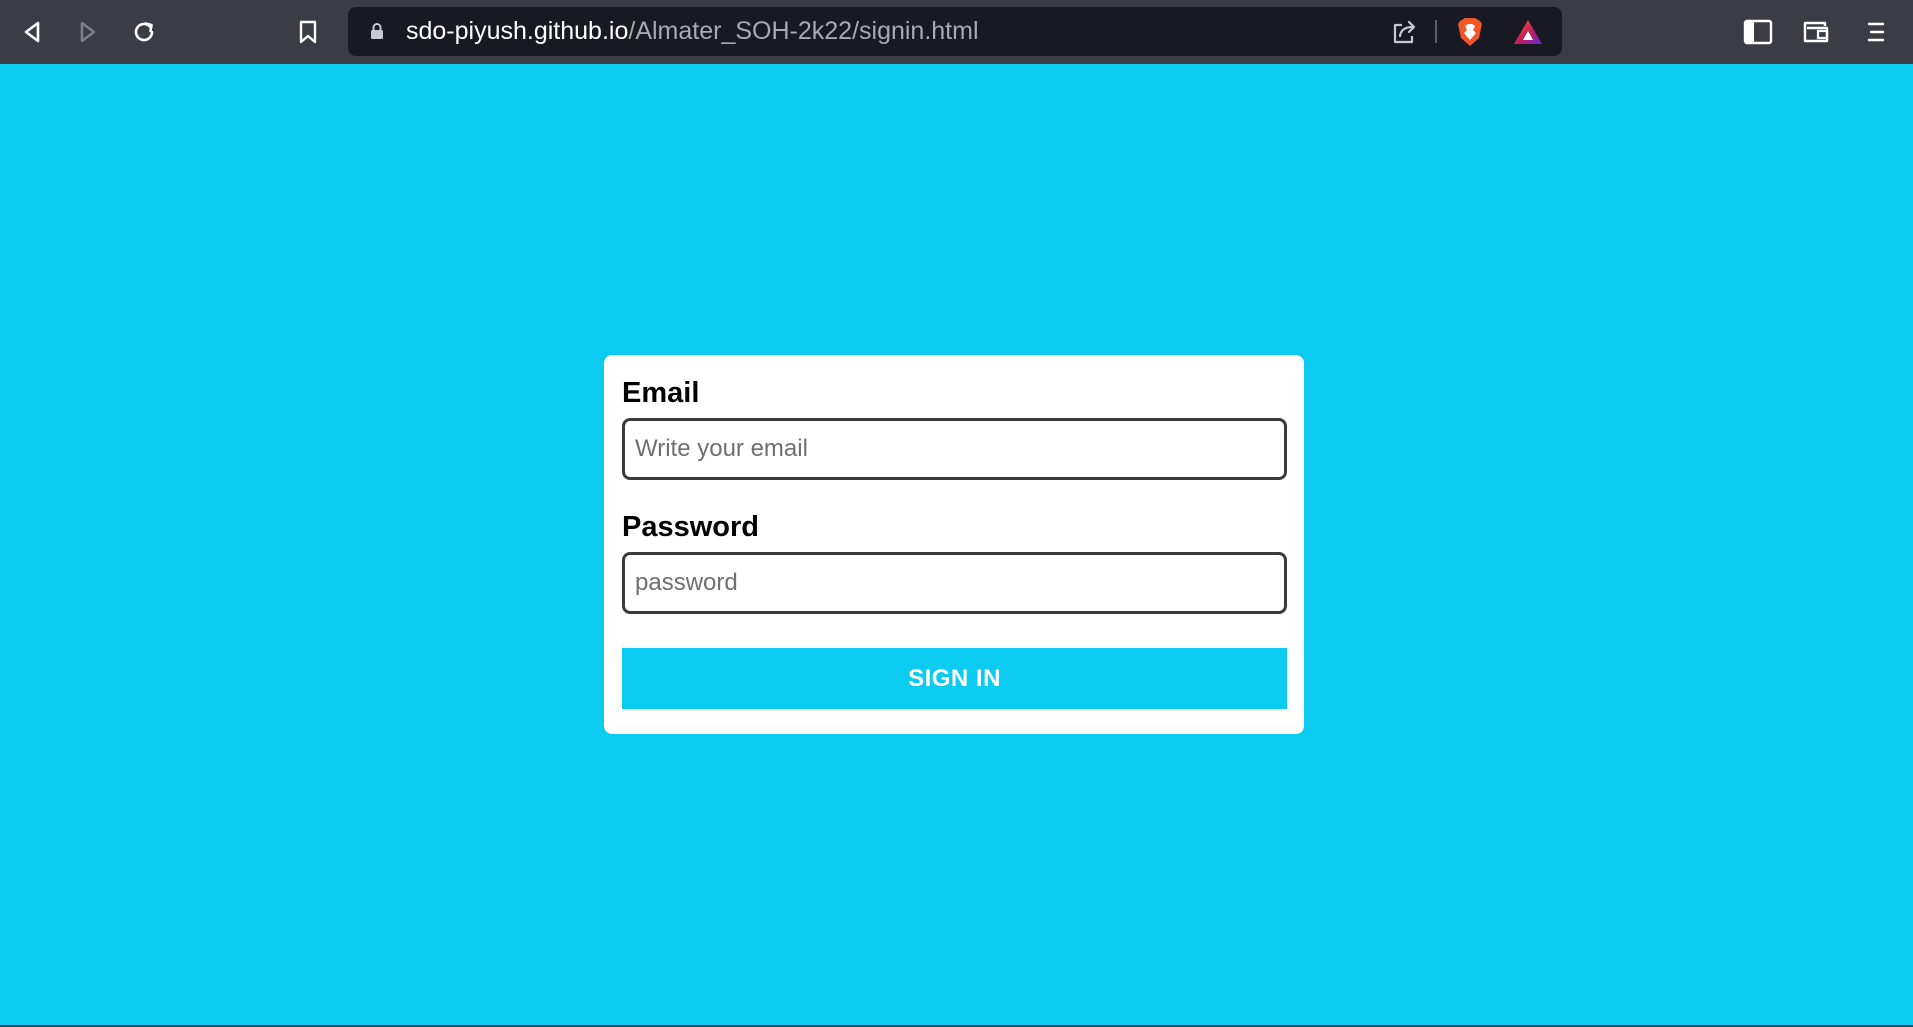 This screenshot has width=1913, height=1027. I want to click on email-field, so click(954, 449).